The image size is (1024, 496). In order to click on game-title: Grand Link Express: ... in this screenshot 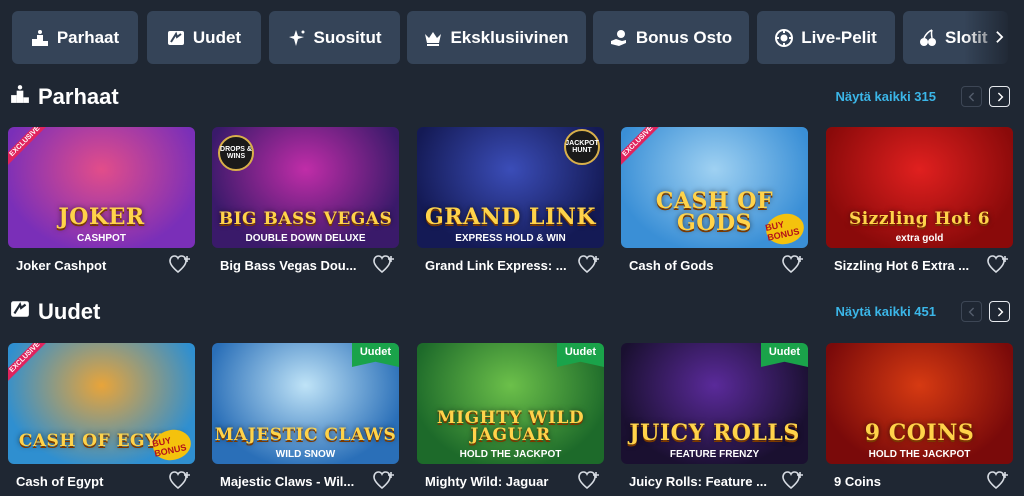, I will do `click(500, 265)`.